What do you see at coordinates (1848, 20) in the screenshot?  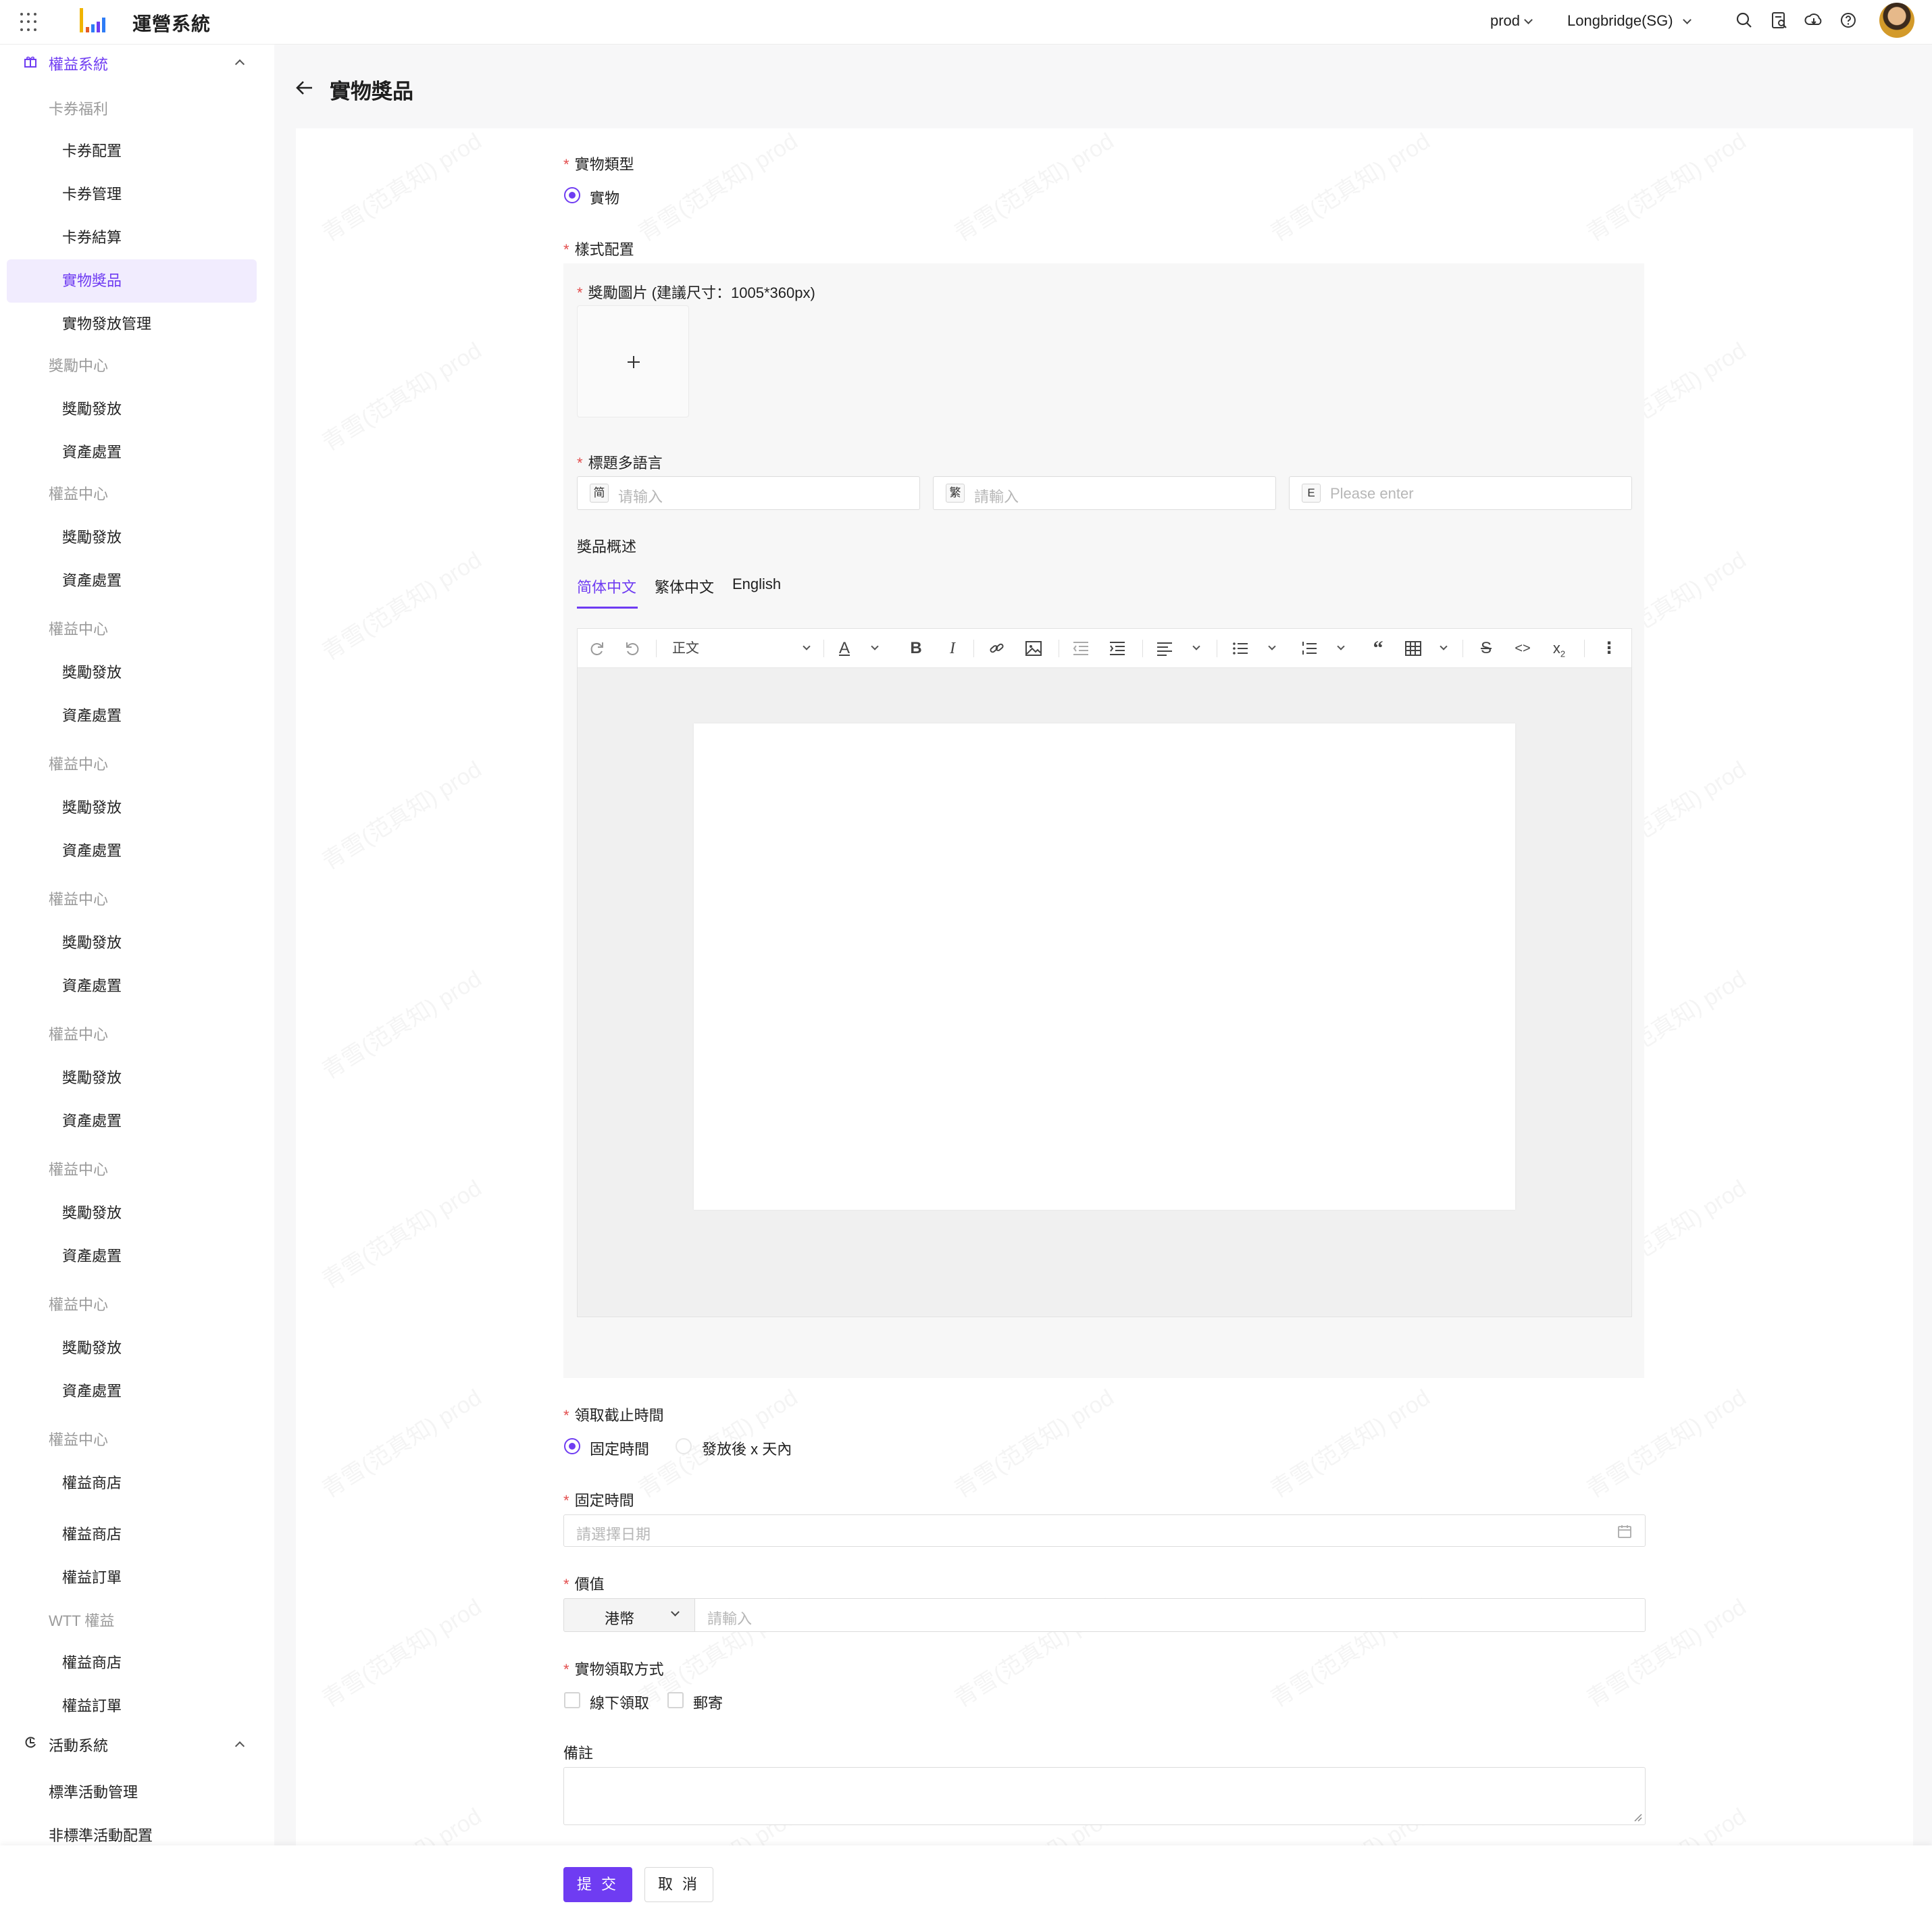 I see `help-icon` at bounding box center [1848, 20].